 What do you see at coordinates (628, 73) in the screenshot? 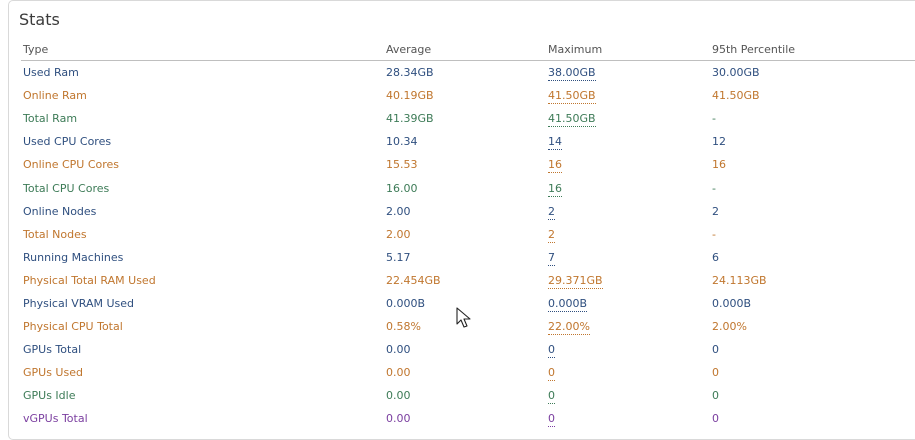
I see `row-maximum-cell: 38.00GB` at bounding box center [628, 73].